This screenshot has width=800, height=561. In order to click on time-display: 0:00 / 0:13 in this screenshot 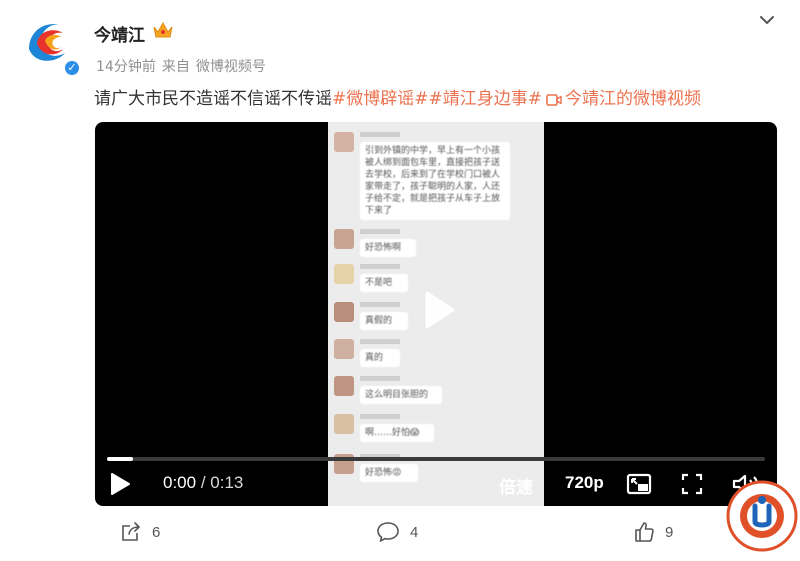, I will do `click(203, 483)`.